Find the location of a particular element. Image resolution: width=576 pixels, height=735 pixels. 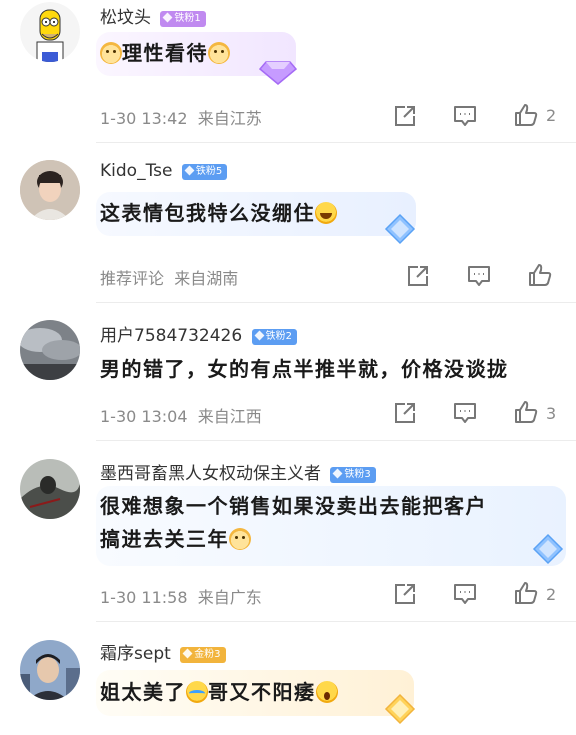

fan-badge: 铁粉3 is located at coordinates (353, 475).